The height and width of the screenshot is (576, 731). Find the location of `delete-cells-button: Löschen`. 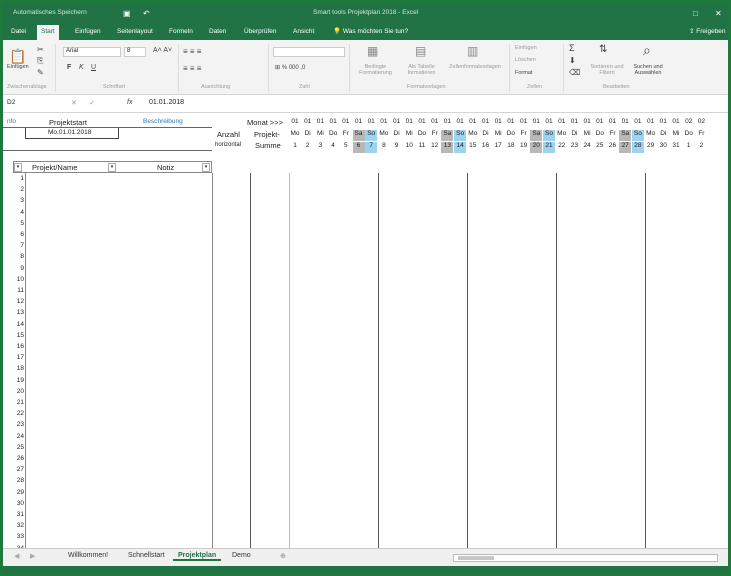

delete-cells-button: Löschen is located at coordinates (525, 60).